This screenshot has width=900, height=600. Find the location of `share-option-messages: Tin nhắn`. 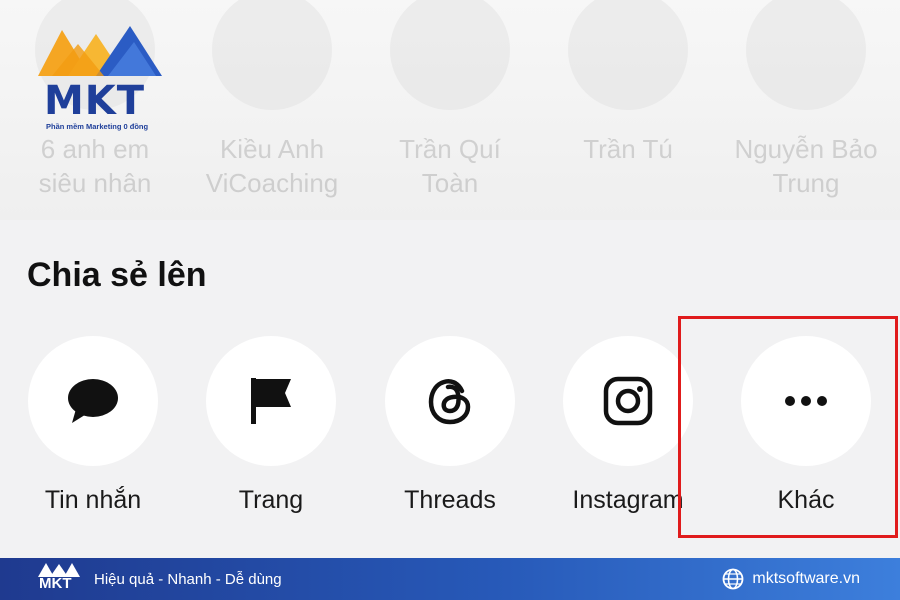

share-option-messages: Tin nhắn is located at coordinates (93, 425).